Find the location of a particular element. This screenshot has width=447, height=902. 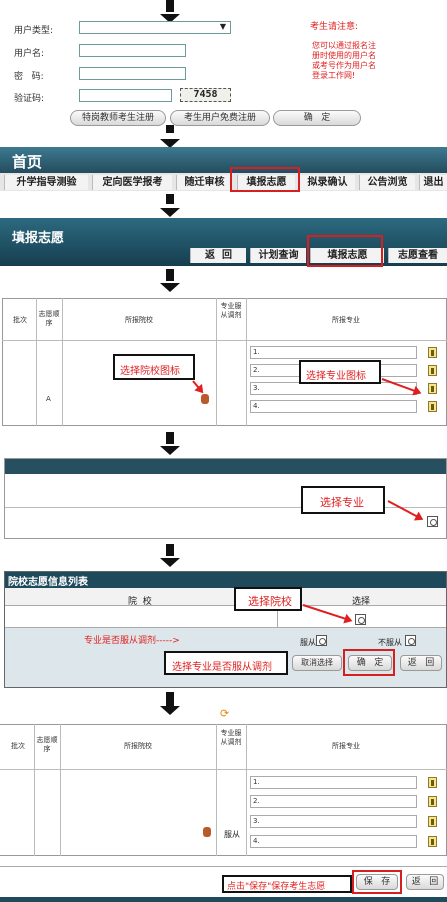

header-order: 志愿顺序 is located at coordinates (49, 318).